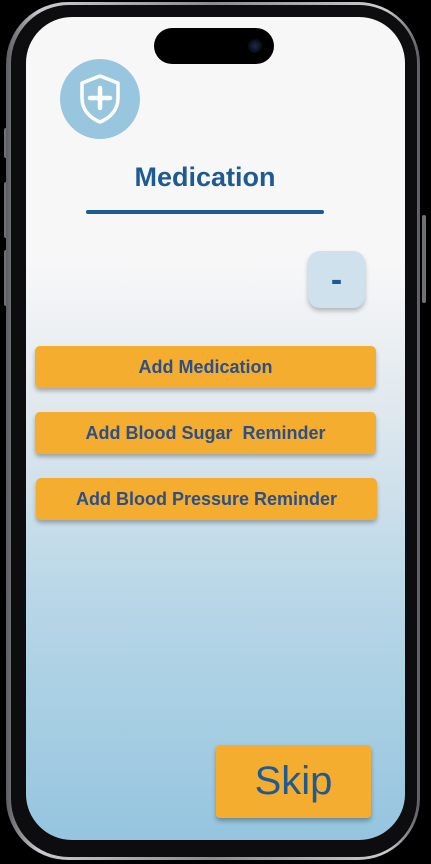 The image size is (431, 864). Describe the element at coordinates (205, 367) in the screenshot. I see `add-medication-button: Add Medication` at that location.